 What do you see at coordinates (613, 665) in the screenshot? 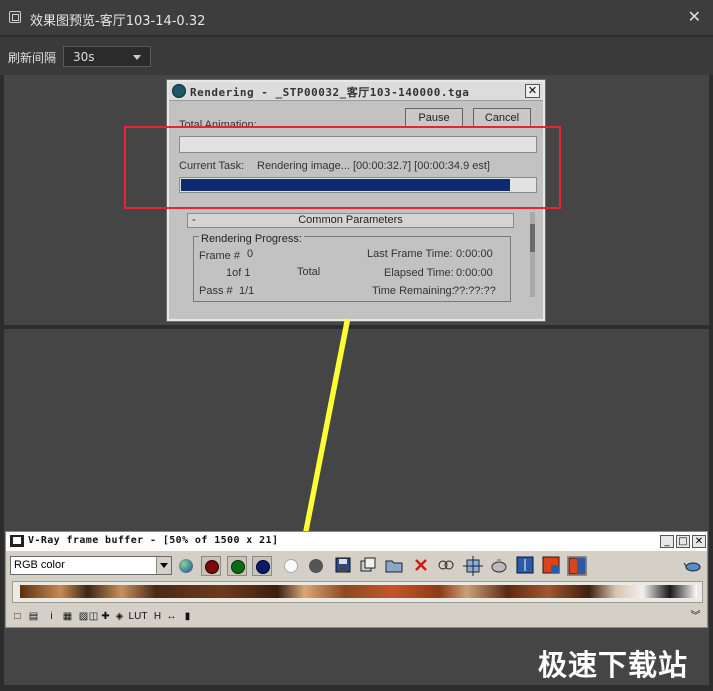
I see `watermark: 极速下载站` at bounding box center [613, 665].